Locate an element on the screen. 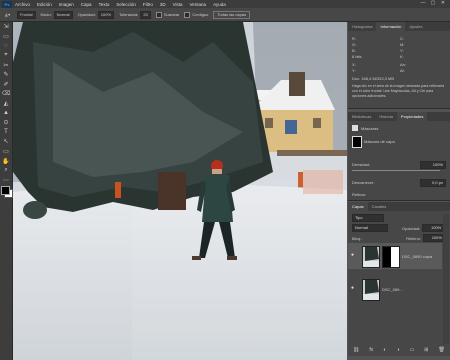 The width and height of the screenshot is (450, 360). path-select-tool-icon: ↖ is located at coordinates (6, 142).